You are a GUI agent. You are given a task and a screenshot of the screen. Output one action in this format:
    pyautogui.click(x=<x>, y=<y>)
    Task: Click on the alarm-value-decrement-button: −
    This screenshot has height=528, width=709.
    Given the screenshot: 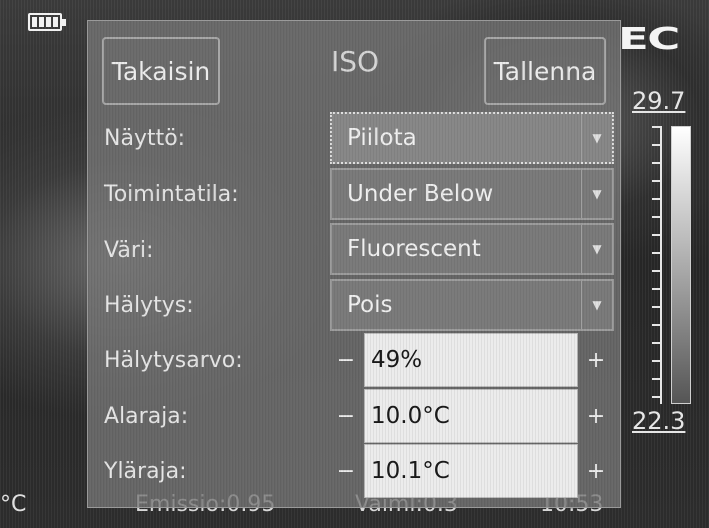 What is the action you would take?
    pyautogui.click(x=346, y=360)
    